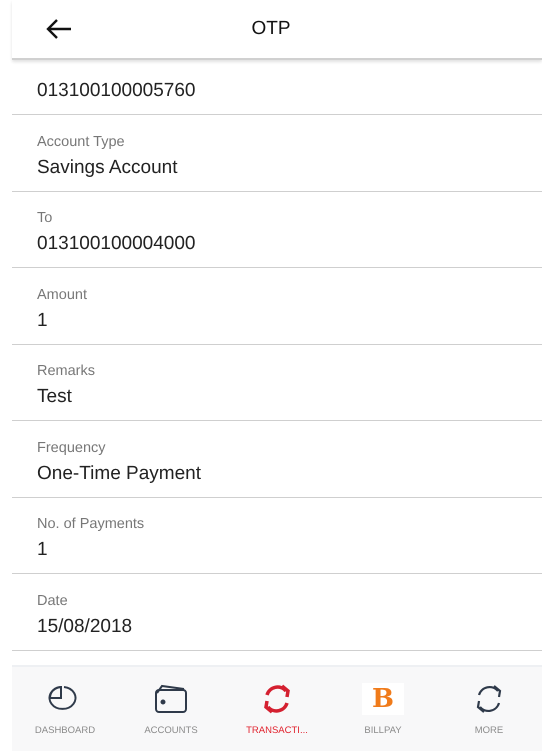 This screenshot has height=751, width=542. What do you see at coordinates (53, 600) in the screenshot?
I see `field-label: Date` at bounding box center [53, 600].